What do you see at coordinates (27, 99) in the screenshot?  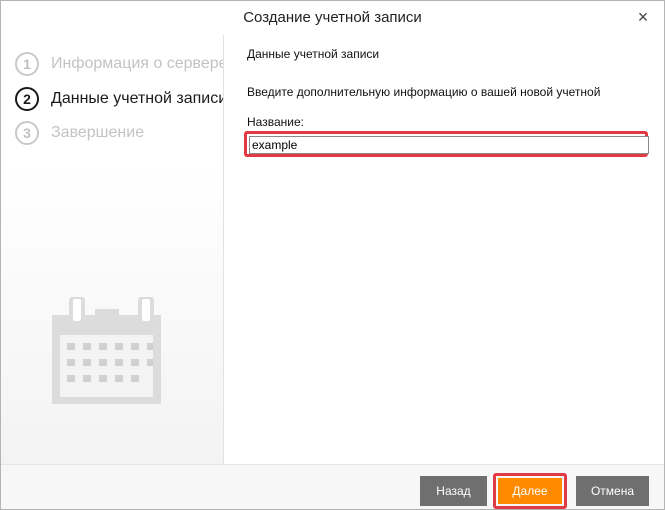 I see `step-number: 2` at bounding box center [27, 99].